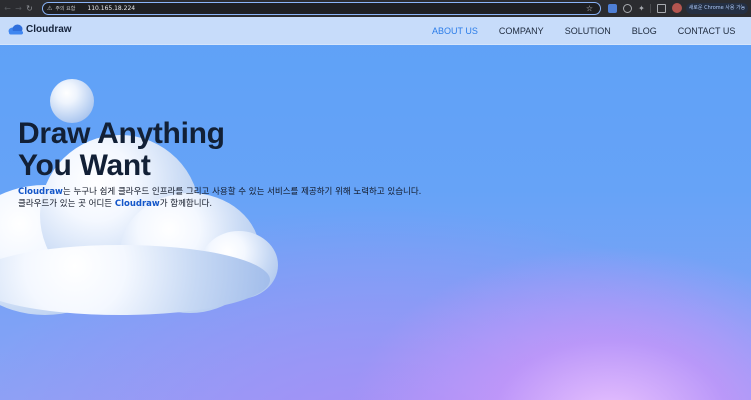 This screenshot has height=400, width=751. I want to click on translate-icon, so click(612, 8).